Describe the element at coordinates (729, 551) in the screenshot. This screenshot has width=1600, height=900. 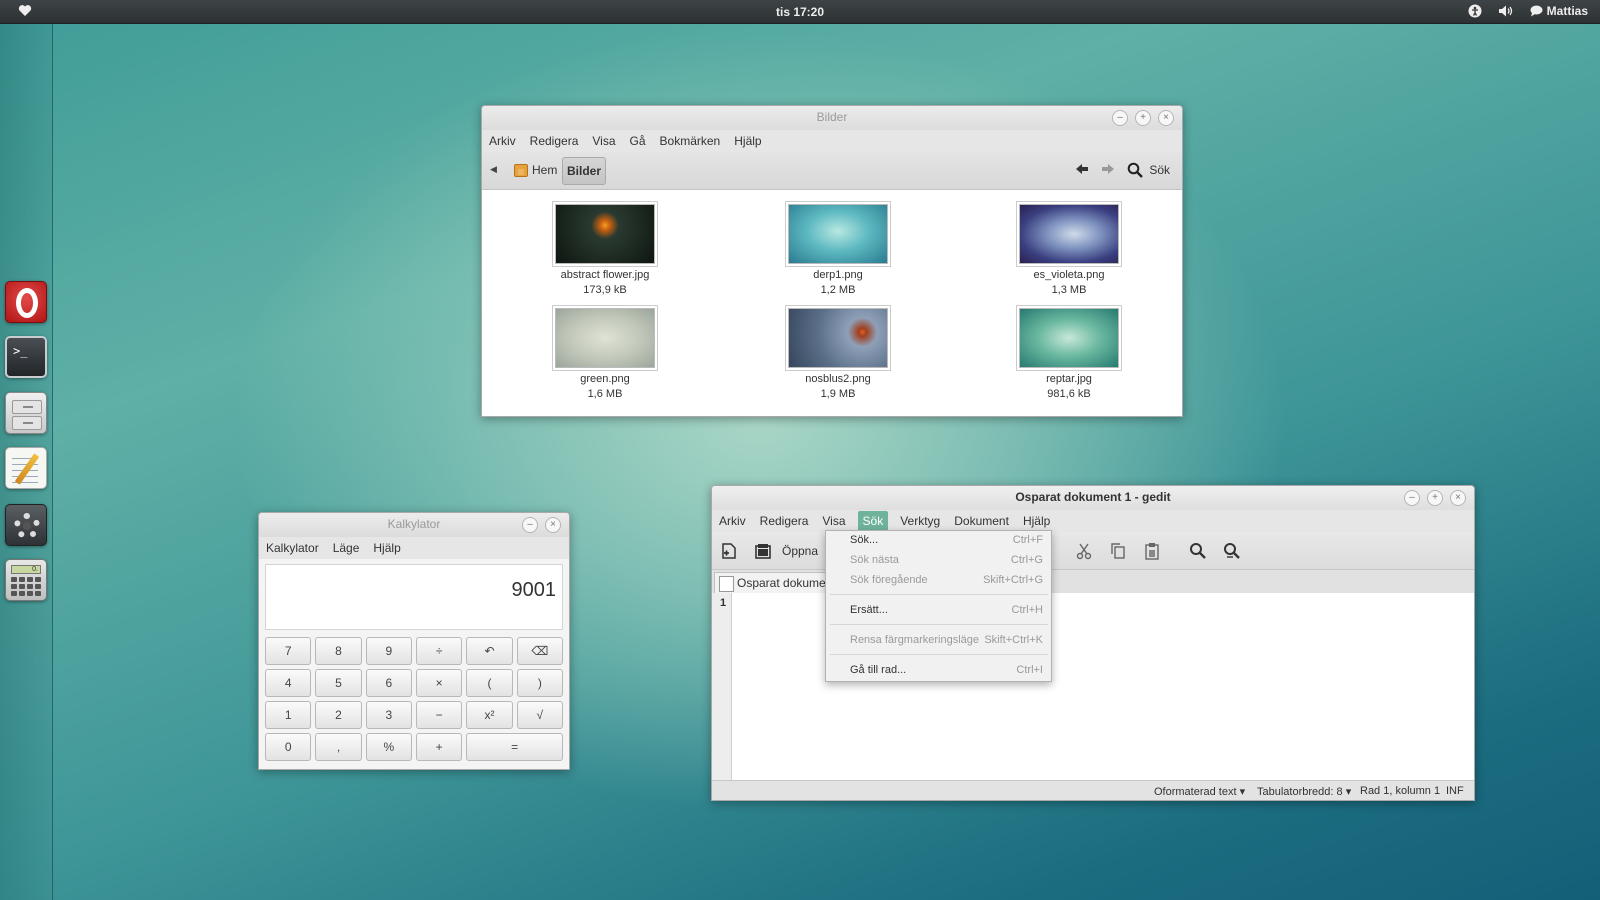
I see `new-document-icon` at that location.